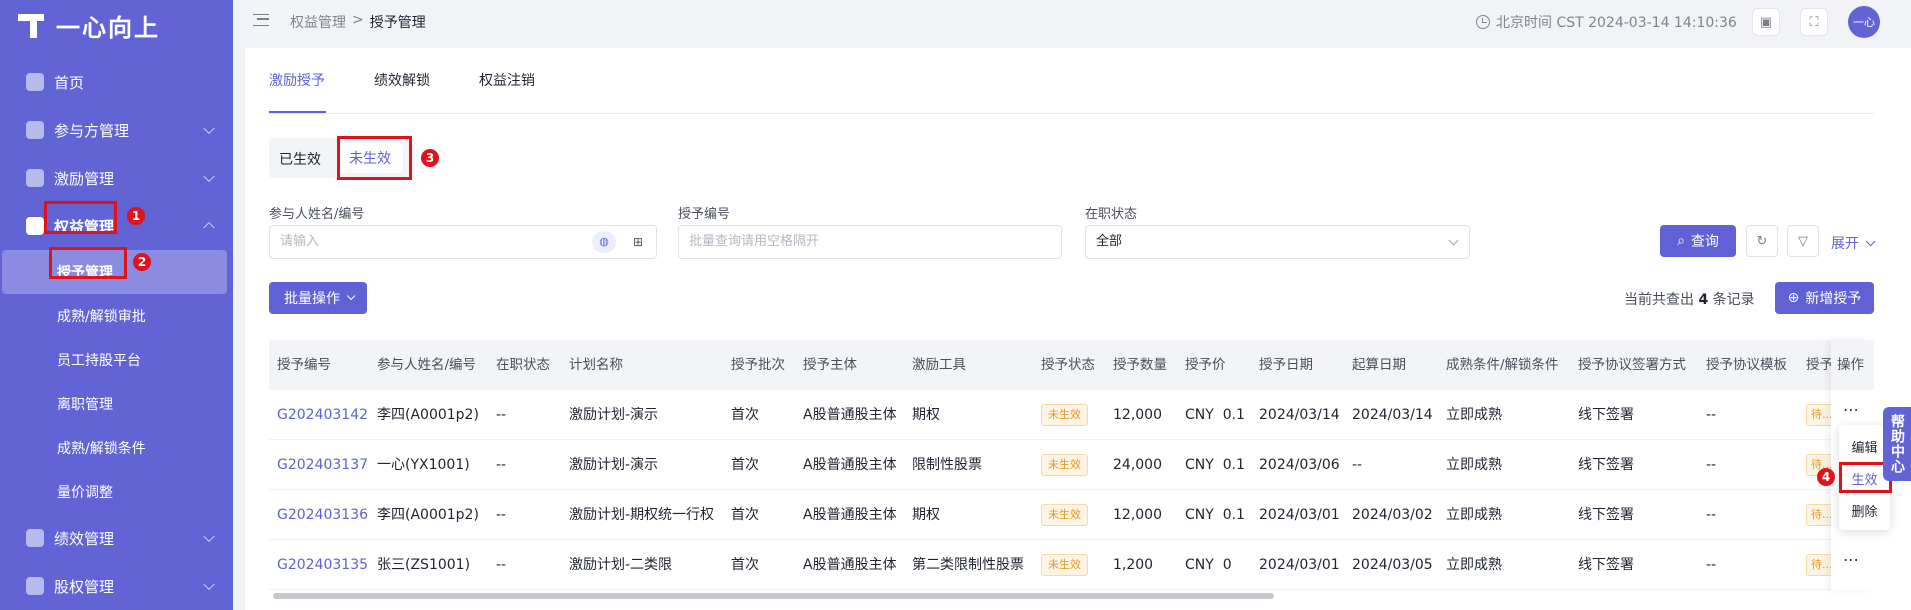 This screenshot has width=1911, height=610. What do you see at coordinates (322, 565) in the screenshot?
I see `grant-code-link: G202403135` at bounding box center [322, 565].